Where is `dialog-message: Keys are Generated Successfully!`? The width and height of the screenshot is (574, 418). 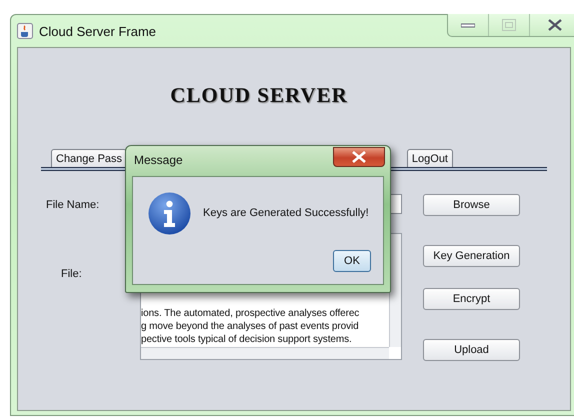
dialog-message: Keys are Generated Successfully! is located at coordinates (286, 213).